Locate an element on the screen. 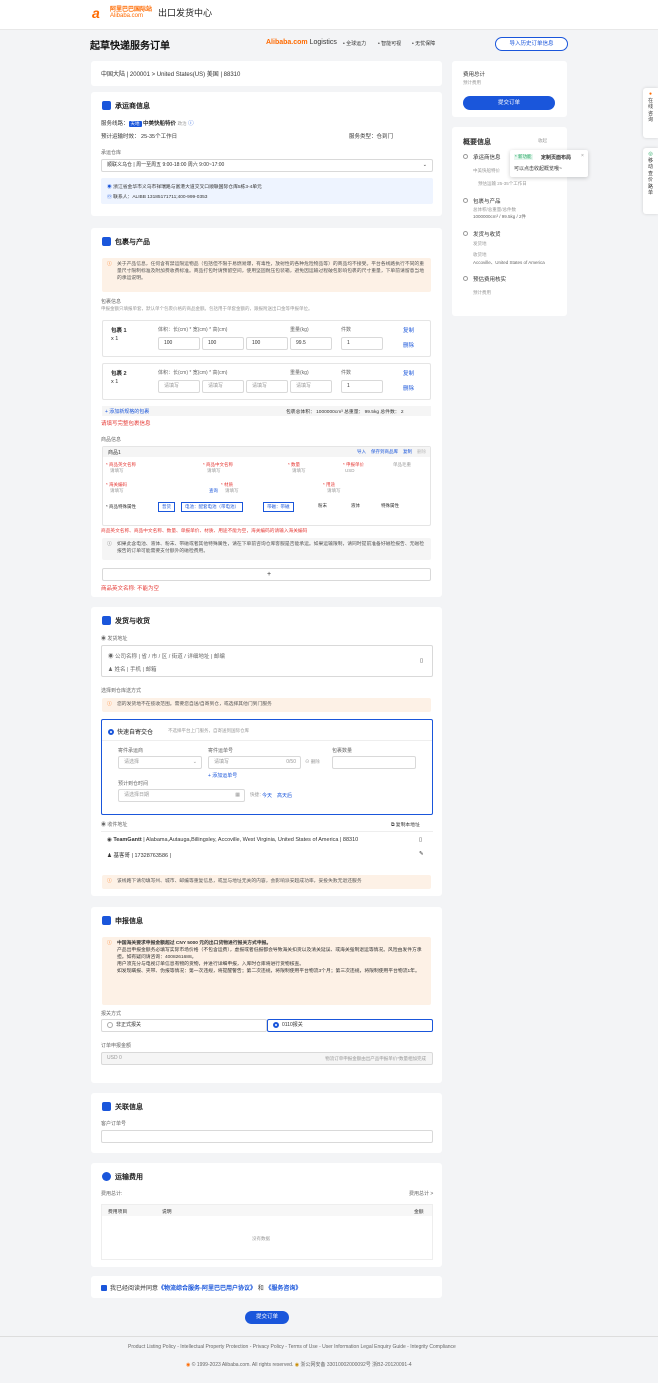 Image resolution: width=658 pixels, height=1383 pixels. tooltip-title: 定制页面布局 is located at coordinates (556, 158).